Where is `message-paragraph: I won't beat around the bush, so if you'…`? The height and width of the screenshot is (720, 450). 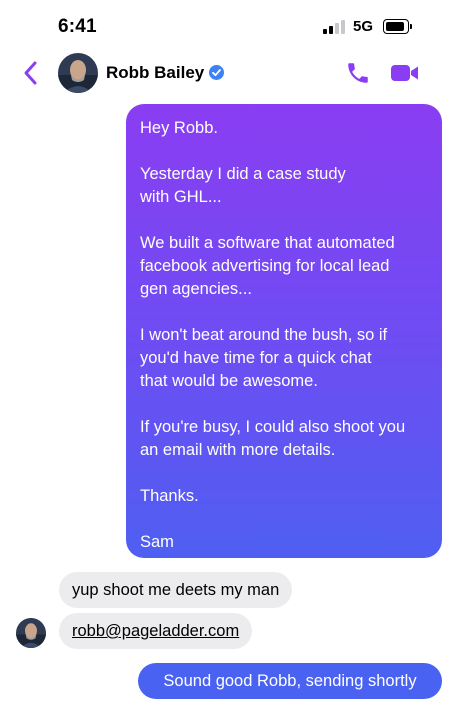 message-paragraph: I won't beat around the bush, so if you'… is located at coordinates (264, 358).